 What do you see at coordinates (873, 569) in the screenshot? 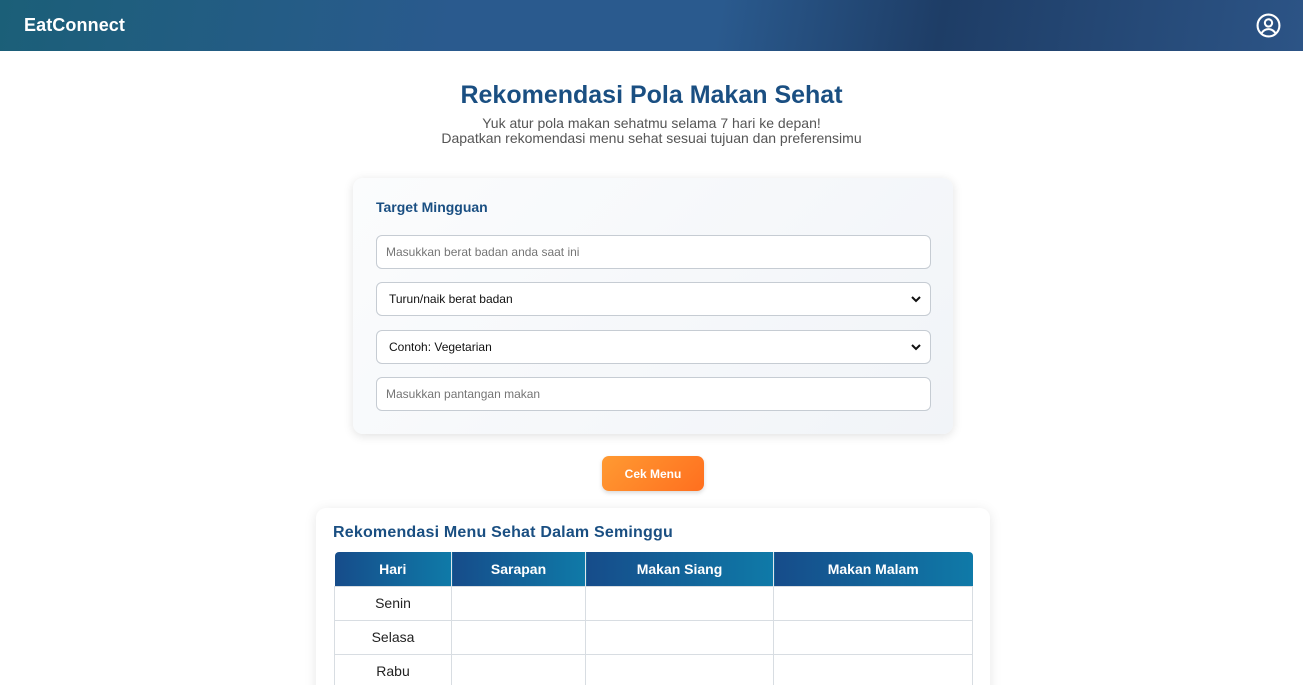
I see `column-header-dinner: Makan Malam` at bounding box center [873, 569].